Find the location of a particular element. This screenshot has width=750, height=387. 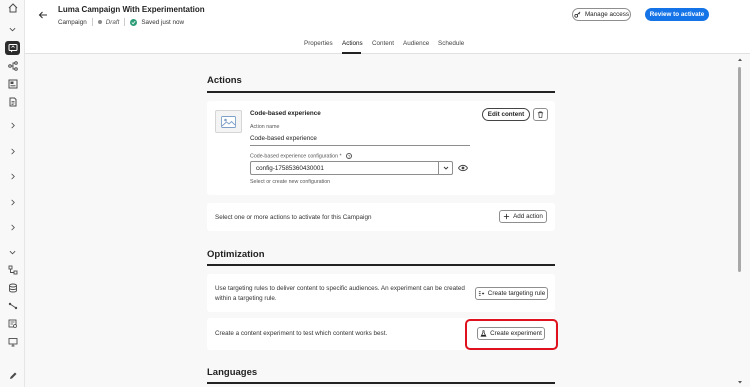

database-icon is located at coordinates (12, 288).